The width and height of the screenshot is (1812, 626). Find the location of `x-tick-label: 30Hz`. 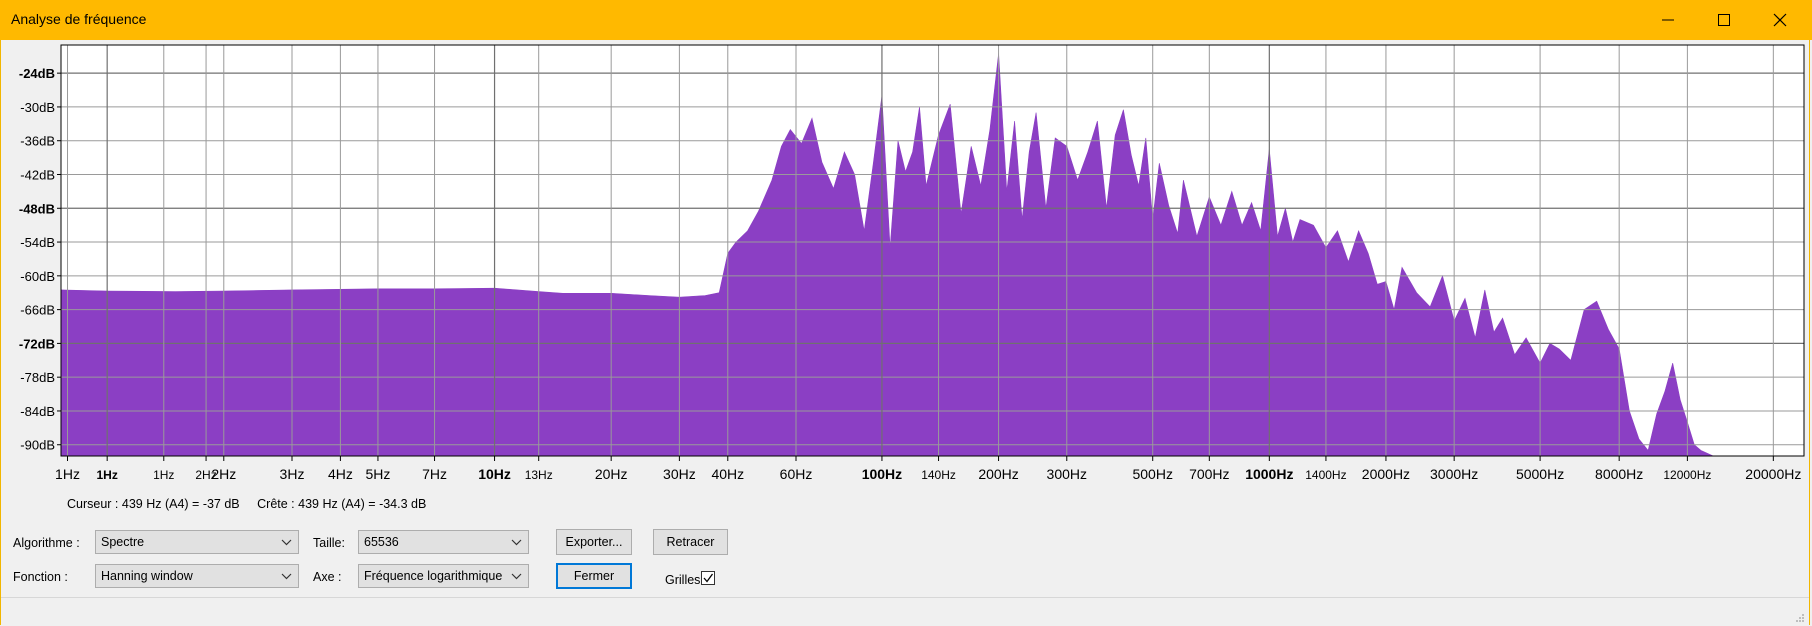

x-tick-label: 30Hz is located at coordinates (679, 474).